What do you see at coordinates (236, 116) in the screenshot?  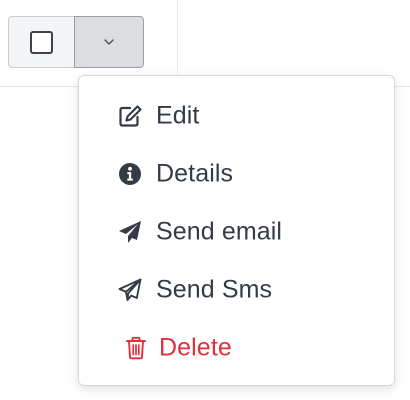 I see `menu-item-edit: Edit` at bounding box center [236, 116].